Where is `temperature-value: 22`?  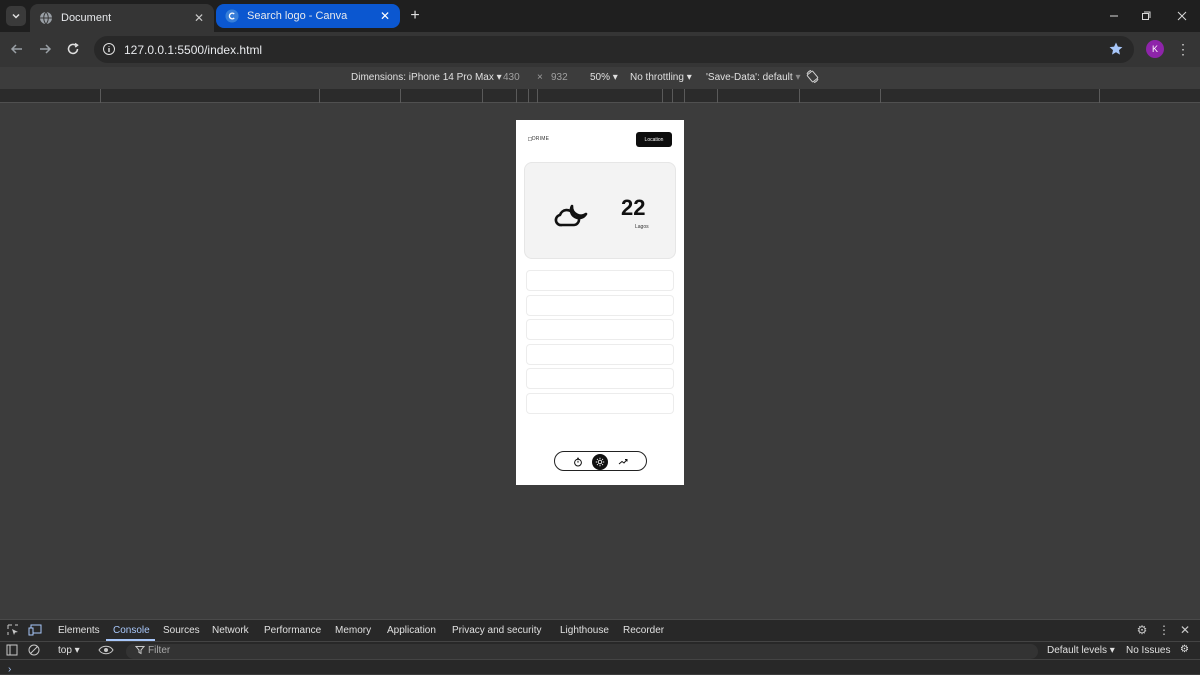 temperature-value: 22 is located at coordinates (633, 207).